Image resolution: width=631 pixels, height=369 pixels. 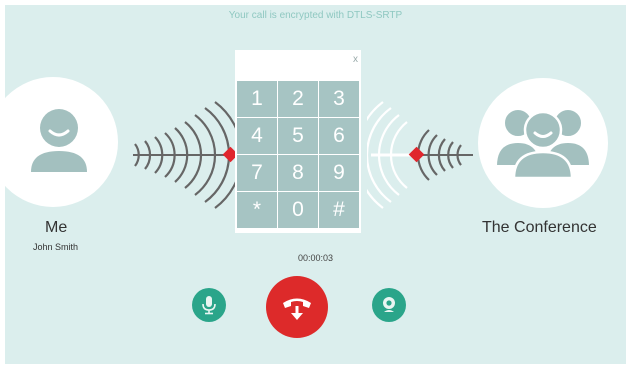 What do you see at coordinates (355, 59) in the screenshot?
I see `dialpad-close-button: x` at bounding box center [355, 59].